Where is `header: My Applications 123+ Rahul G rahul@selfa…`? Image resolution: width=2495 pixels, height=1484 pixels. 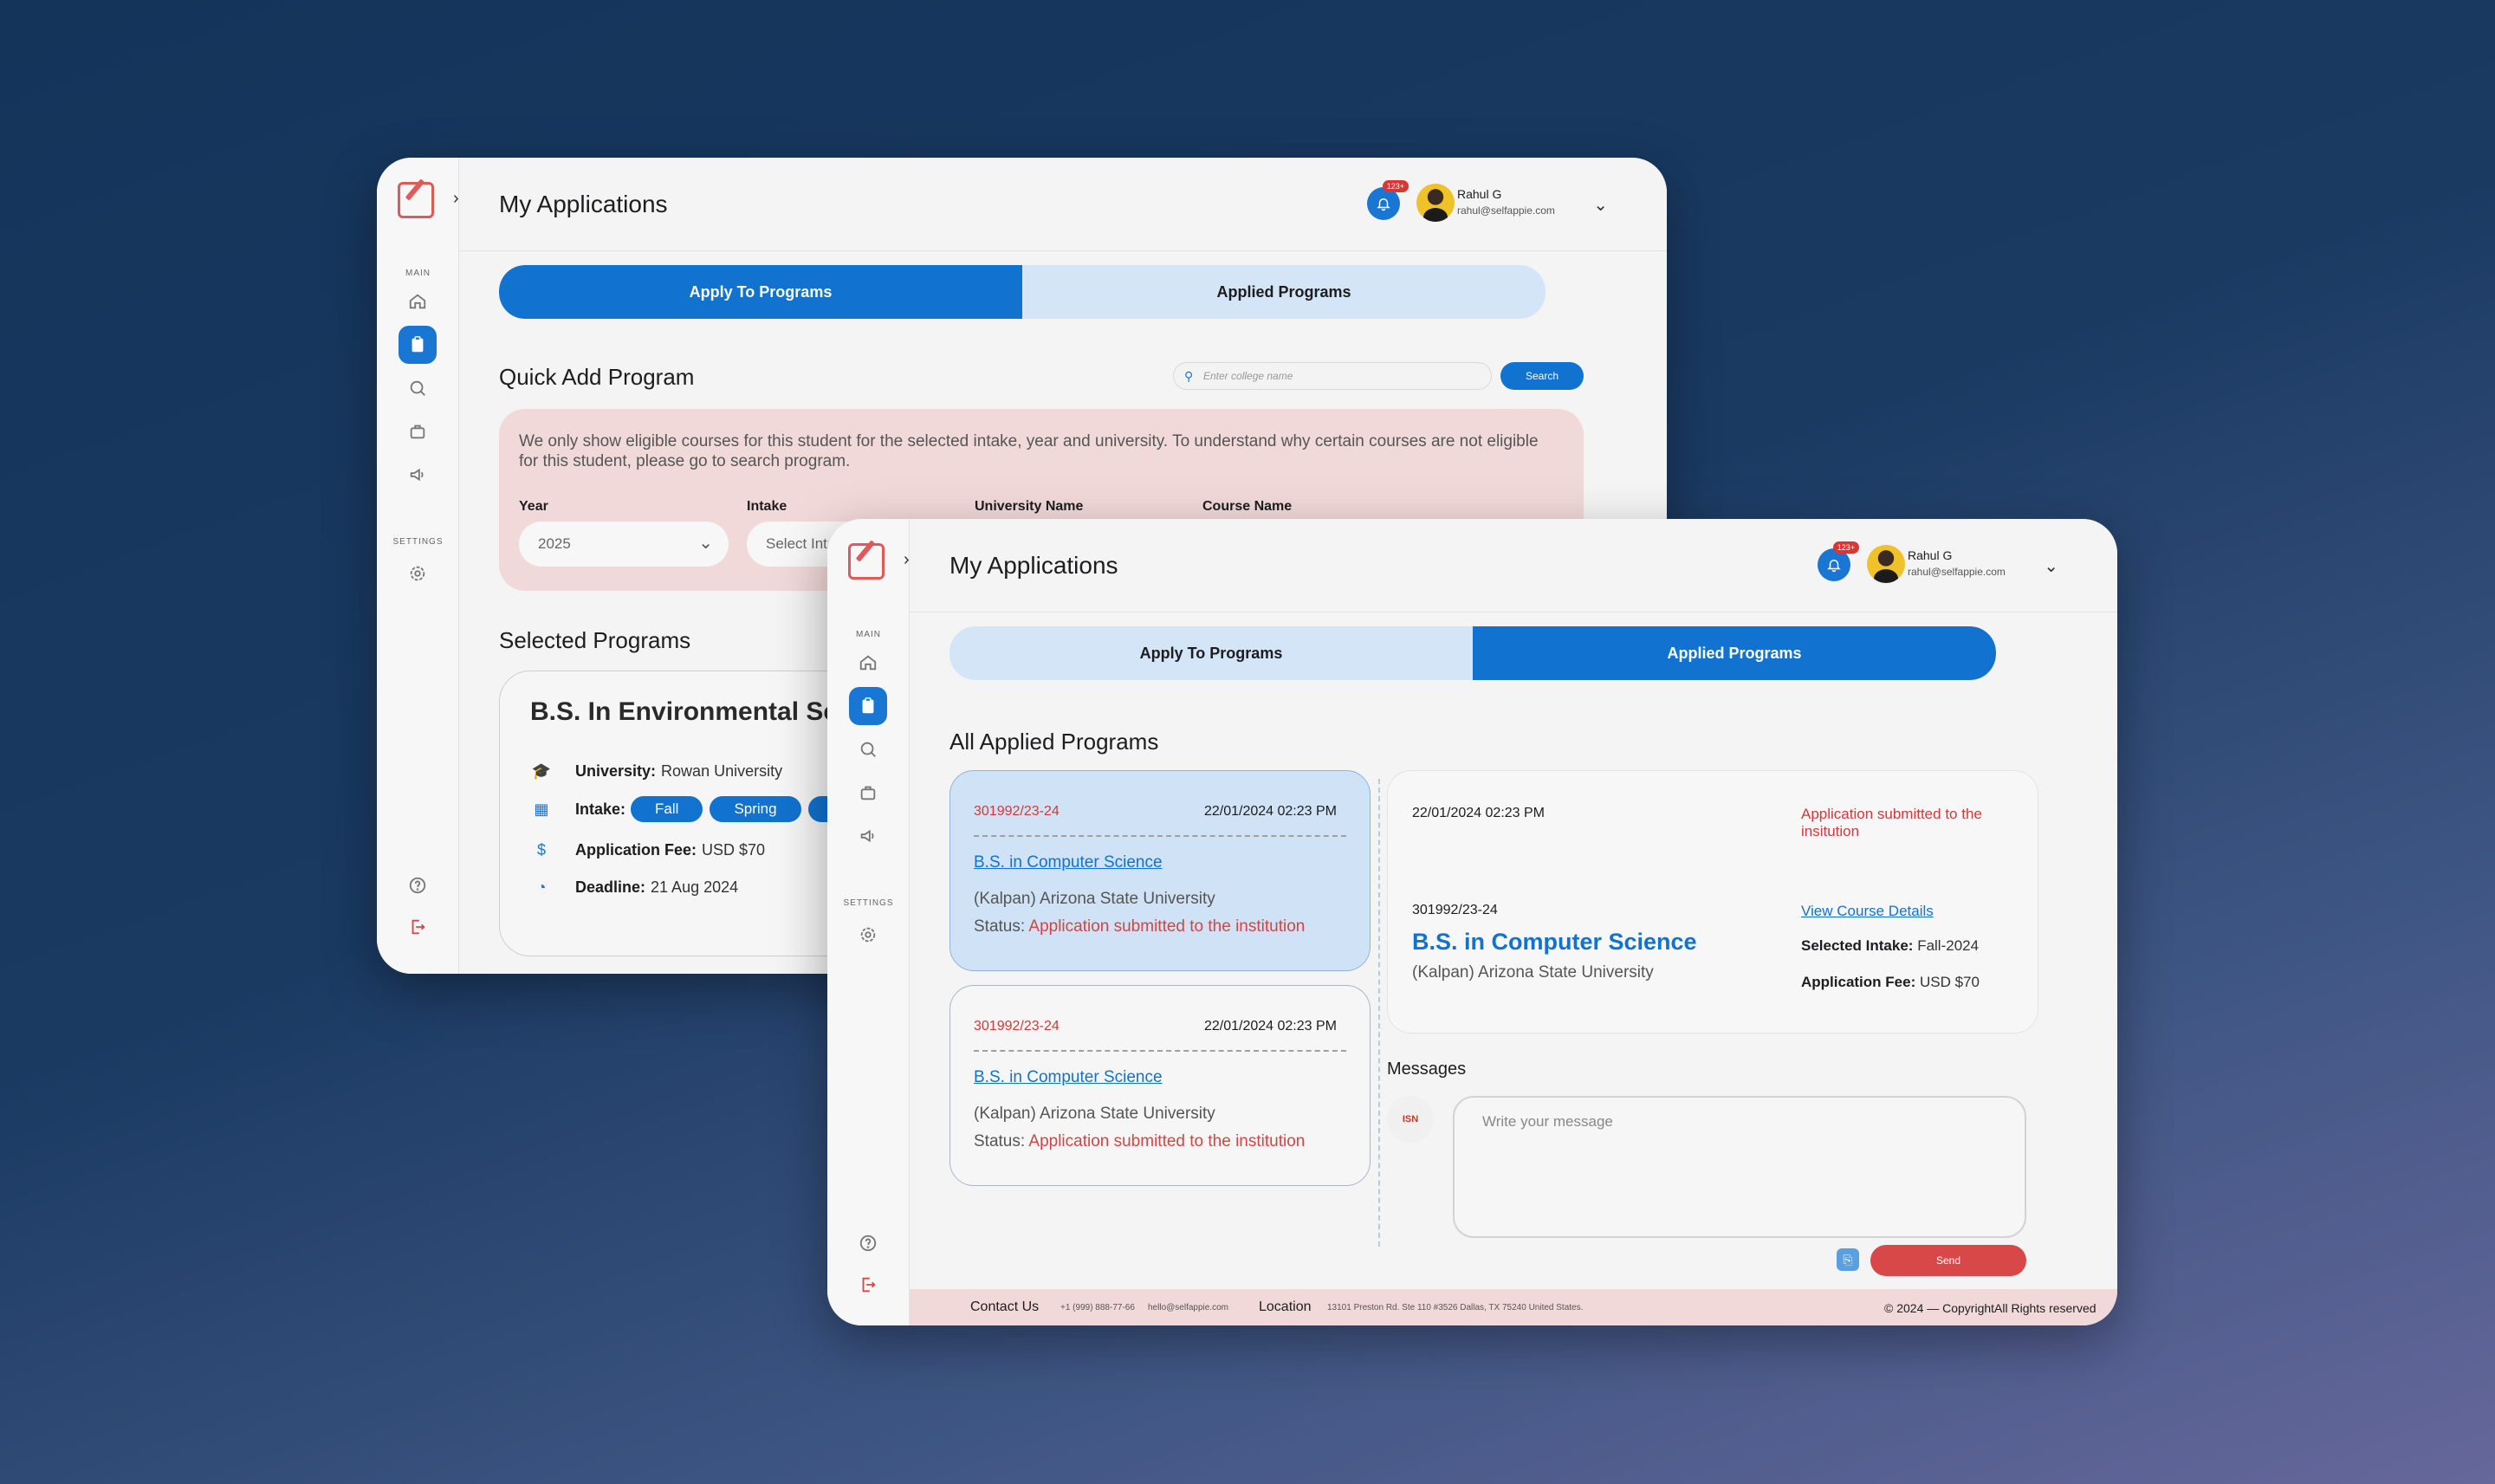
header: My Applications 123+ Rahul G rahul@selfa… is located at coordinates (1063, 204).